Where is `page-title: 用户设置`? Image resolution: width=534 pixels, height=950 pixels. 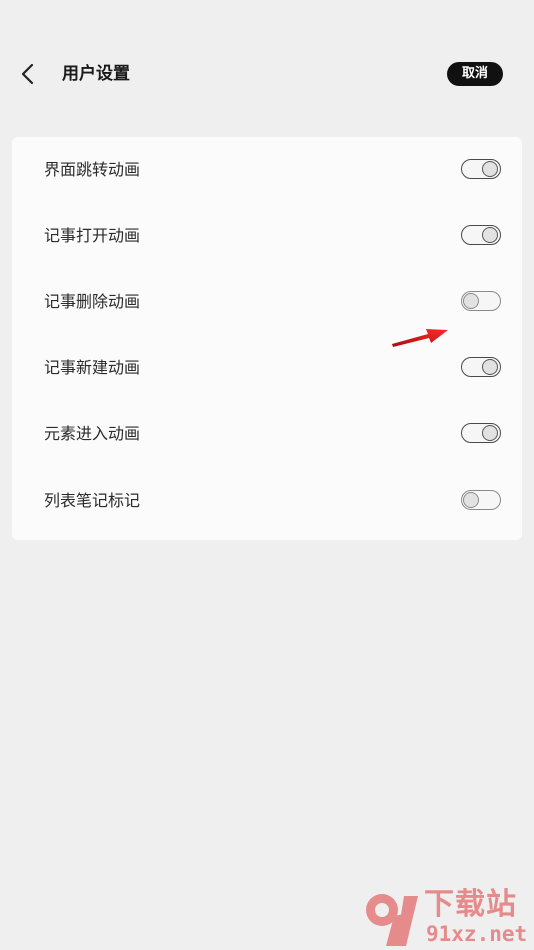
page-title: 用户设置 is located at coordinates (96, 74).